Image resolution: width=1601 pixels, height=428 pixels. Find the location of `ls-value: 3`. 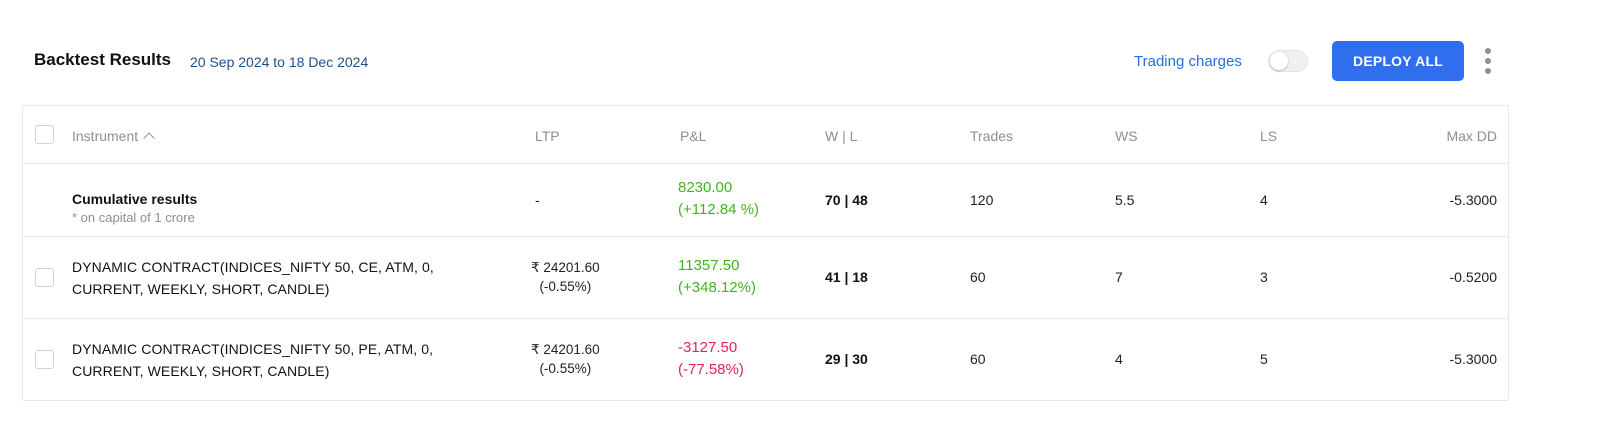

ls-value: 3 is located at coordinates (1264, 277).